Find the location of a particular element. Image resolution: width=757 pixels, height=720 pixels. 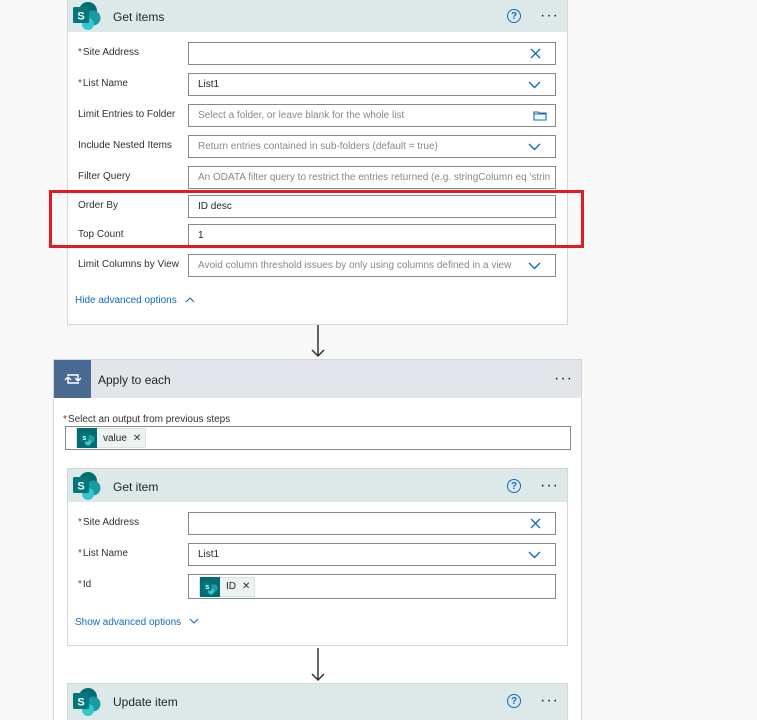

loop-icon is located at coordinates (72, 379).